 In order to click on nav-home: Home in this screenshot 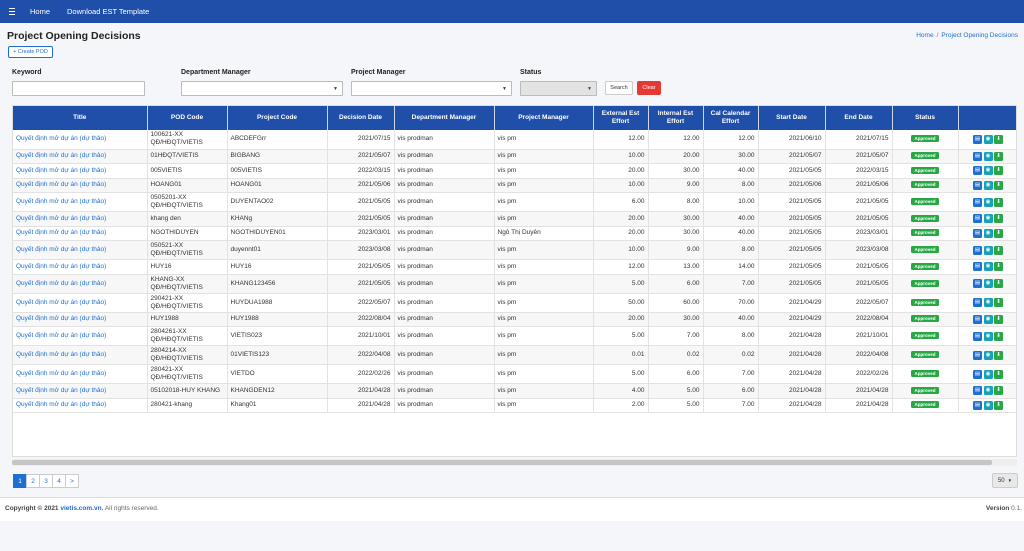, I will do `click(40, 11)`.